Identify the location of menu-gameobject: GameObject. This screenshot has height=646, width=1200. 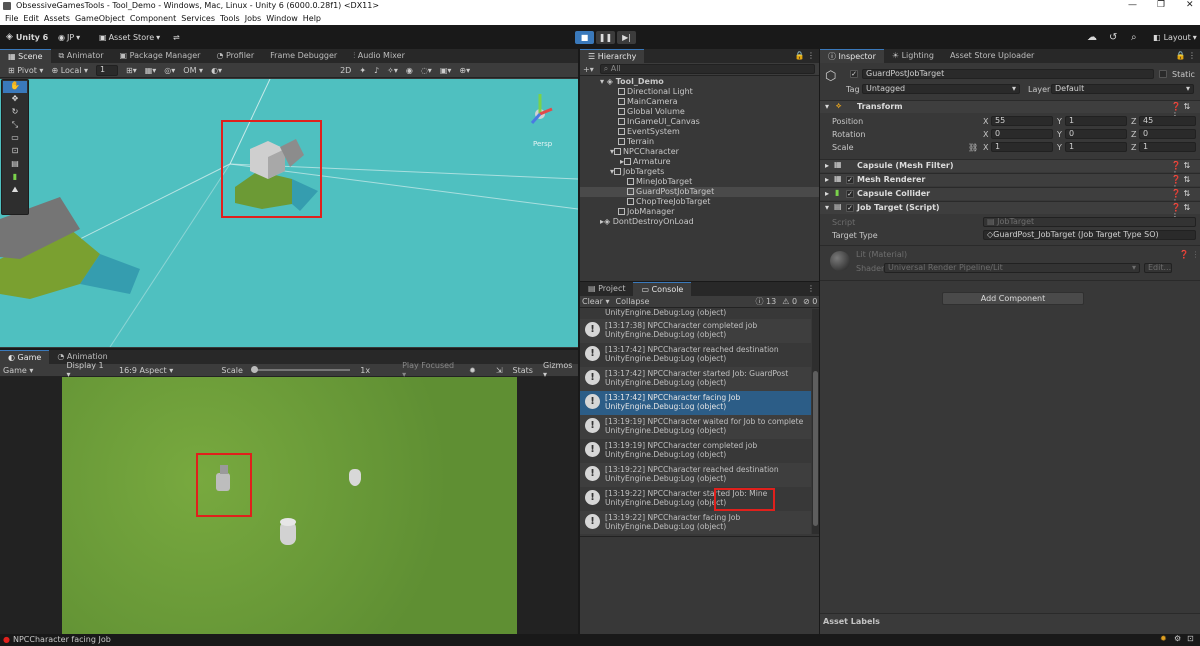
(100, 18).